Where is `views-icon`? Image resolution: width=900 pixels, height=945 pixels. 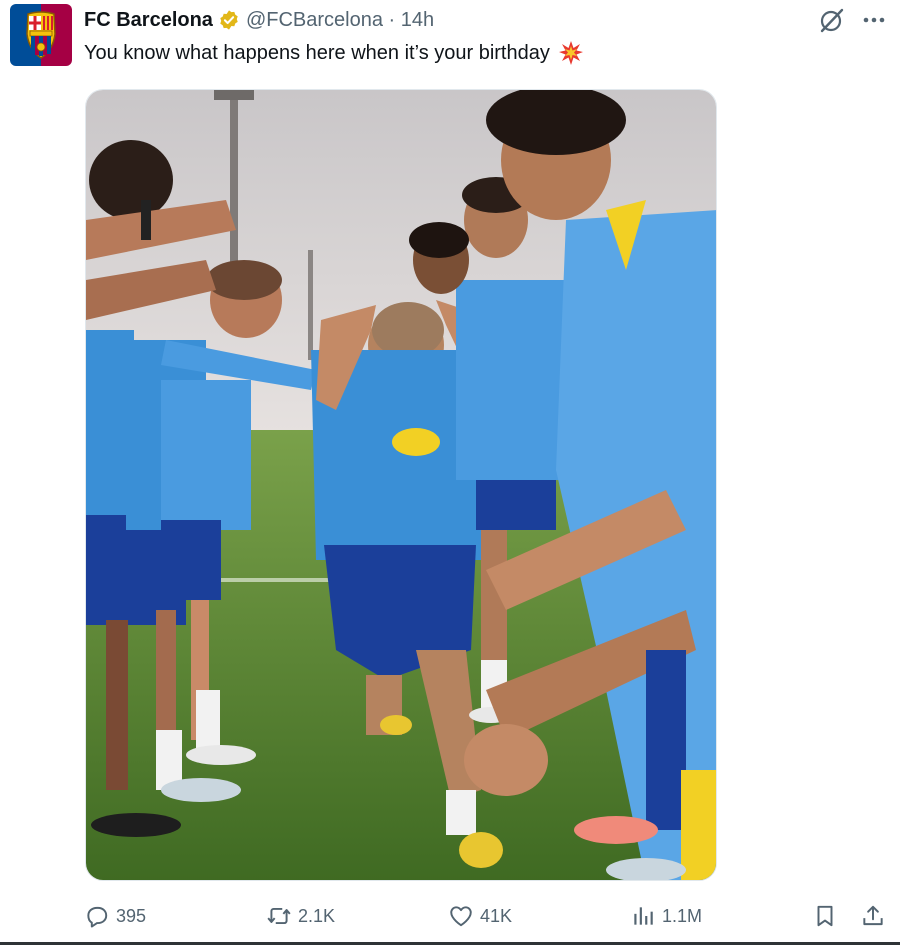 views-icon is located at coordinates (643, 916).